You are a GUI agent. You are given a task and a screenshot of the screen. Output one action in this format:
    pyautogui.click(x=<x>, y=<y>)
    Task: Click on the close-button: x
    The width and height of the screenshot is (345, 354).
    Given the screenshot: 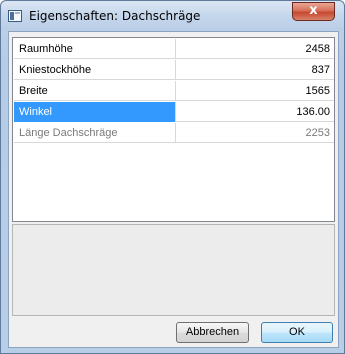 What is the action you would take?
    pyautogui.click(x=313, y=11)
    